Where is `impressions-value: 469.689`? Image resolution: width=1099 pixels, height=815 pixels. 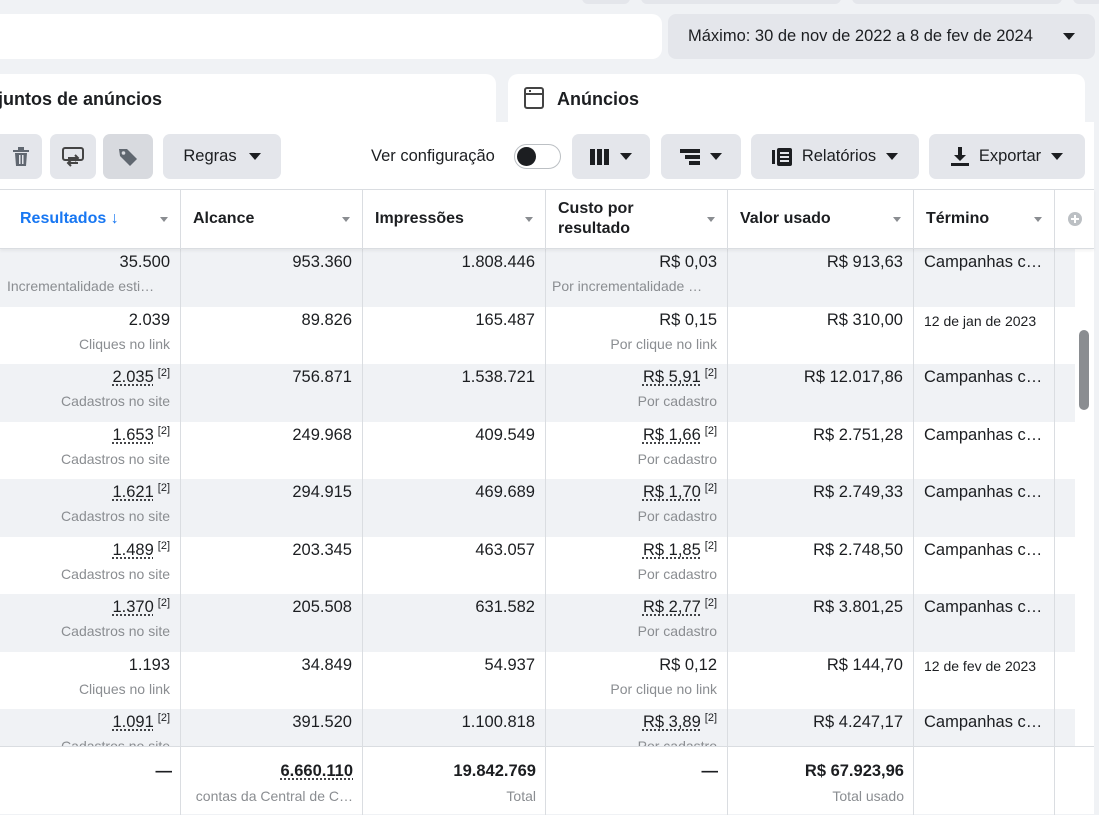
impressions-value: 469.689 is located at coordinates (505, 492).